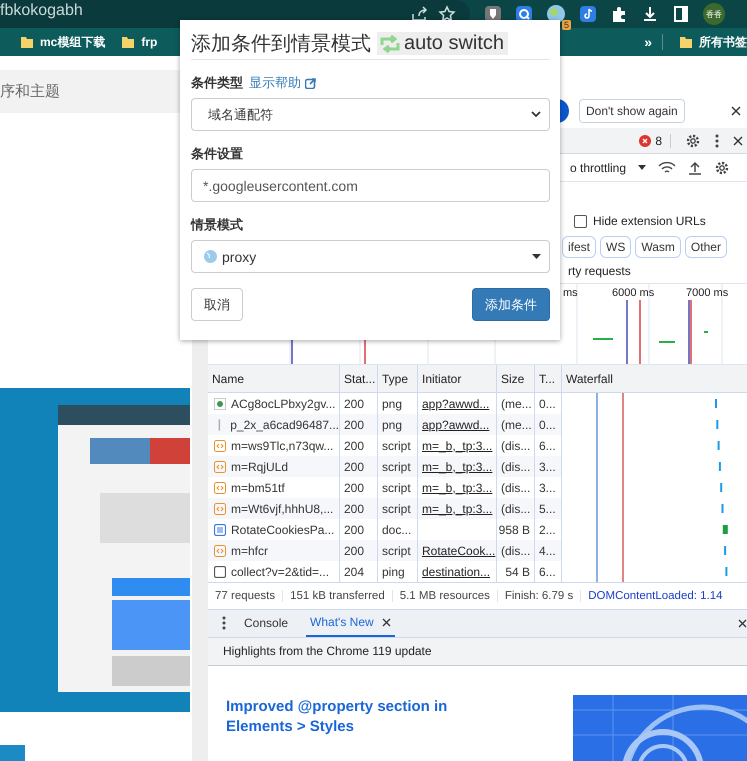 The height and width of the screenshot is (761, 747). Describe the element at coordinates (356, 717) in the screenshot. I see `article-heading: Improved @property section in Elements > Styles` at that location.